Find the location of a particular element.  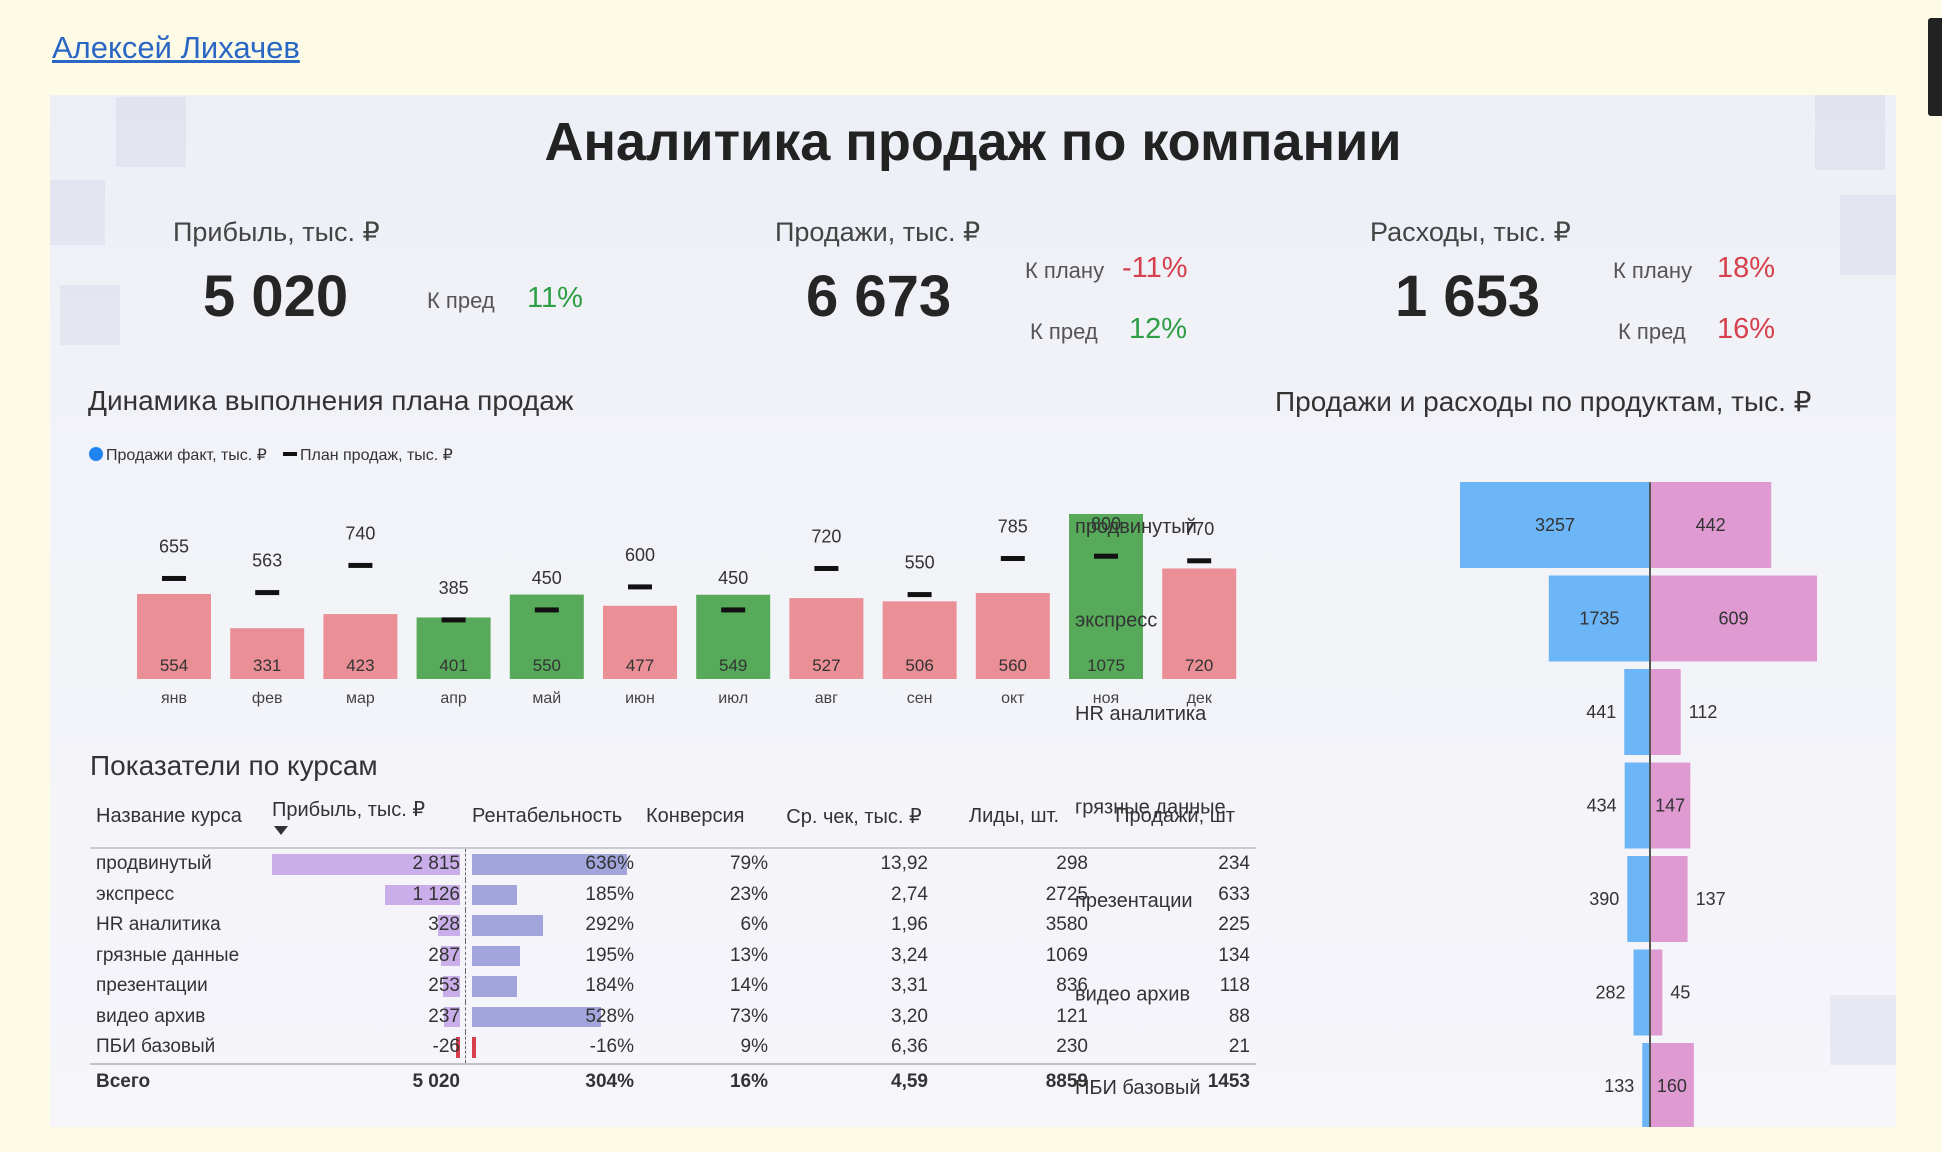

plan-value-label: 655 is located at coordinates (174, 546).